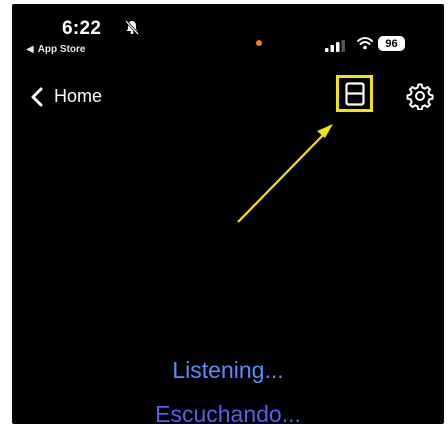 The height and width of the screenshot is (424, 448). What do you see at coordinates (30, 49) in the screenshot?
I see `back-triangle-icon: ◀` at bounding box center [30, 49].